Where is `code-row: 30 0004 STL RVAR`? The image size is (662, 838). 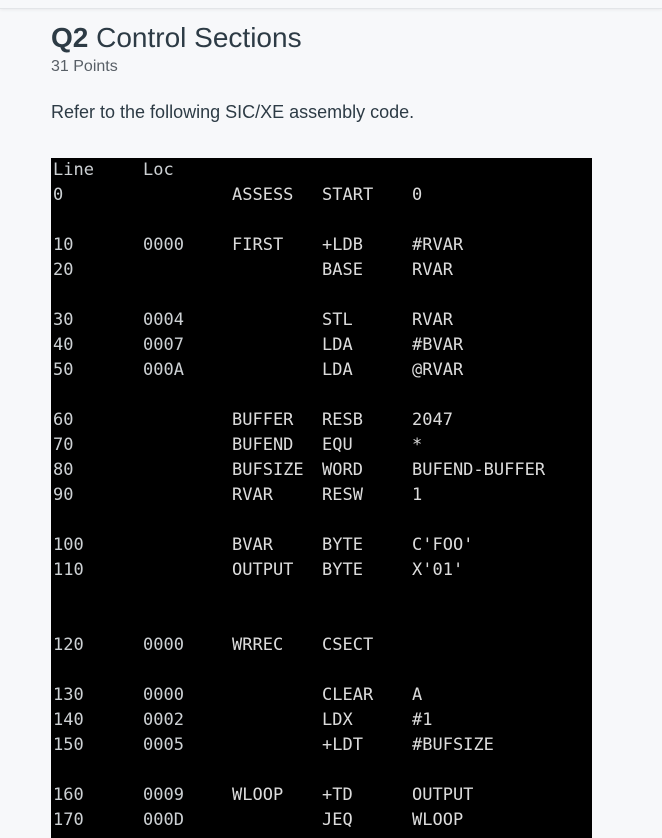
code-row: 30 0004 STL RVAR is located at coordinates (321, 320).